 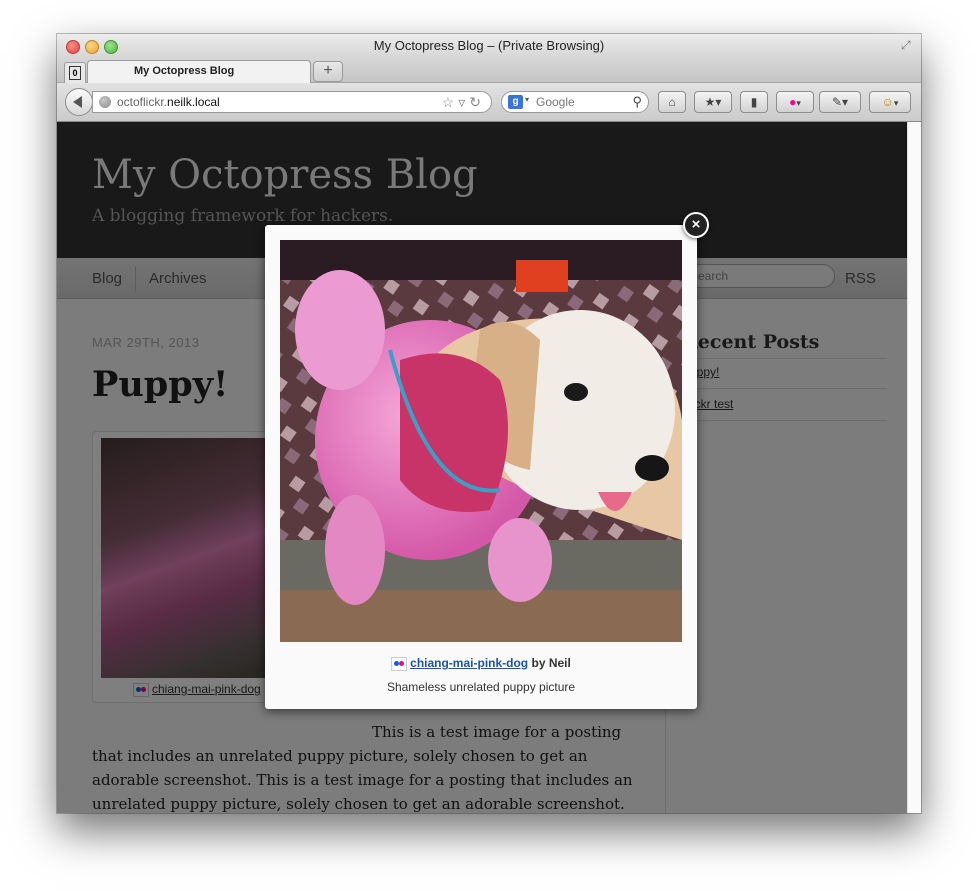 I want to click on pinned-tab: 0, so click(x=75, y=72).